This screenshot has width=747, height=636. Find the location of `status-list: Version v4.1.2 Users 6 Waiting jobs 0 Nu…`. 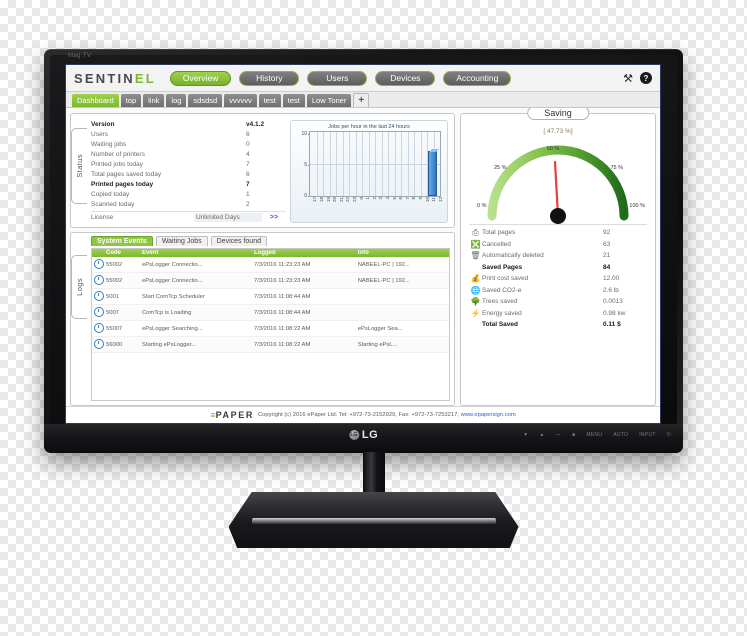

status-list: Version v4.1.2 Users 6 Waiting jobs 0 Nu… is located at coordinates (188, 171).